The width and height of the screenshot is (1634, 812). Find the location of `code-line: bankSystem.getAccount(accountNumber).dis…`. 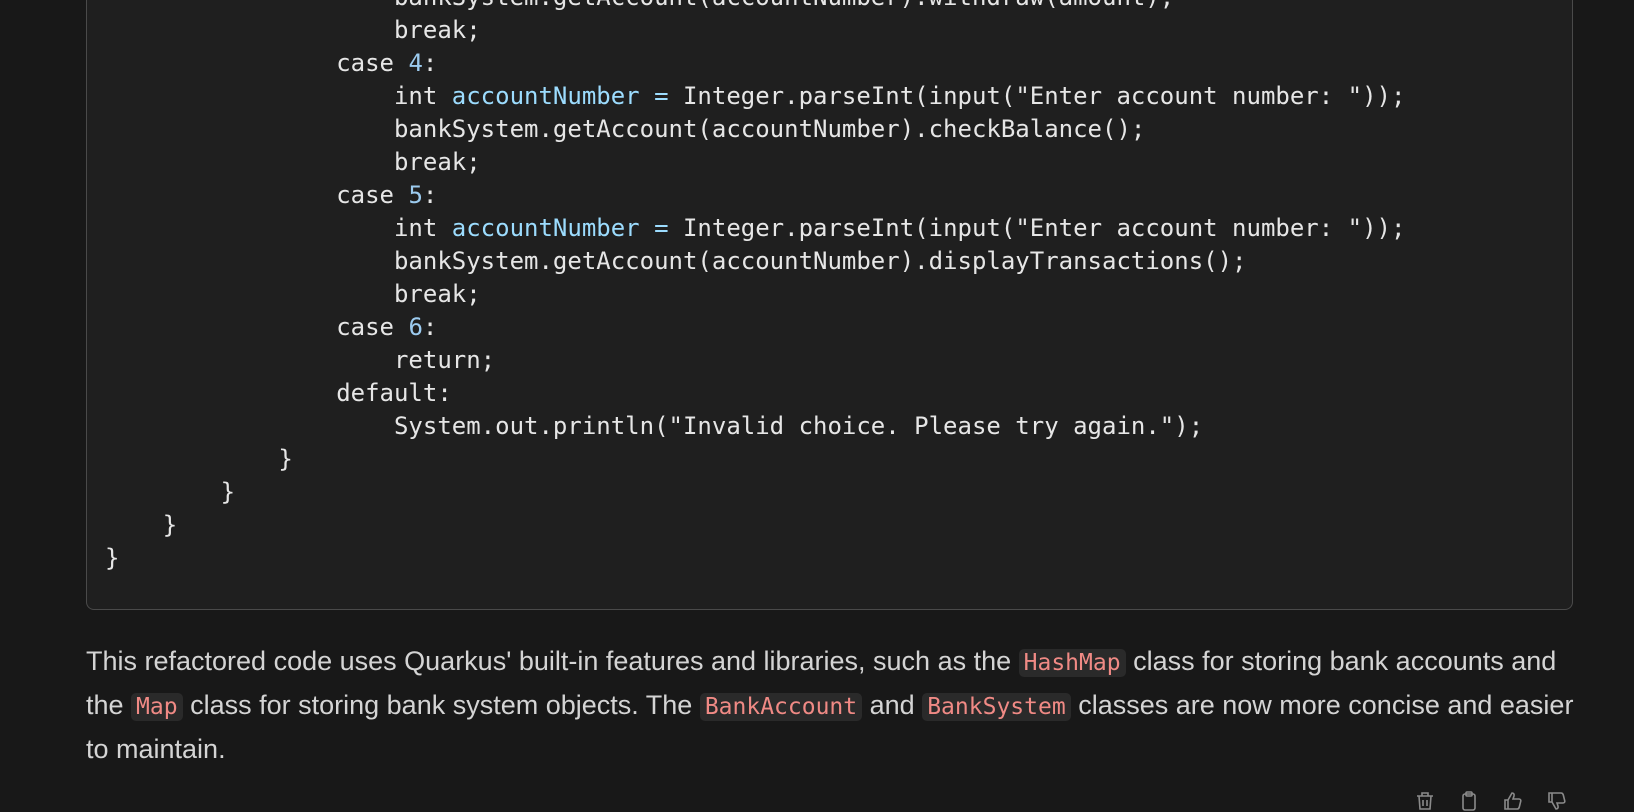

code-line: bankSystem.getAccount(accountNumber).dis… is located at coordinates (755, 261).